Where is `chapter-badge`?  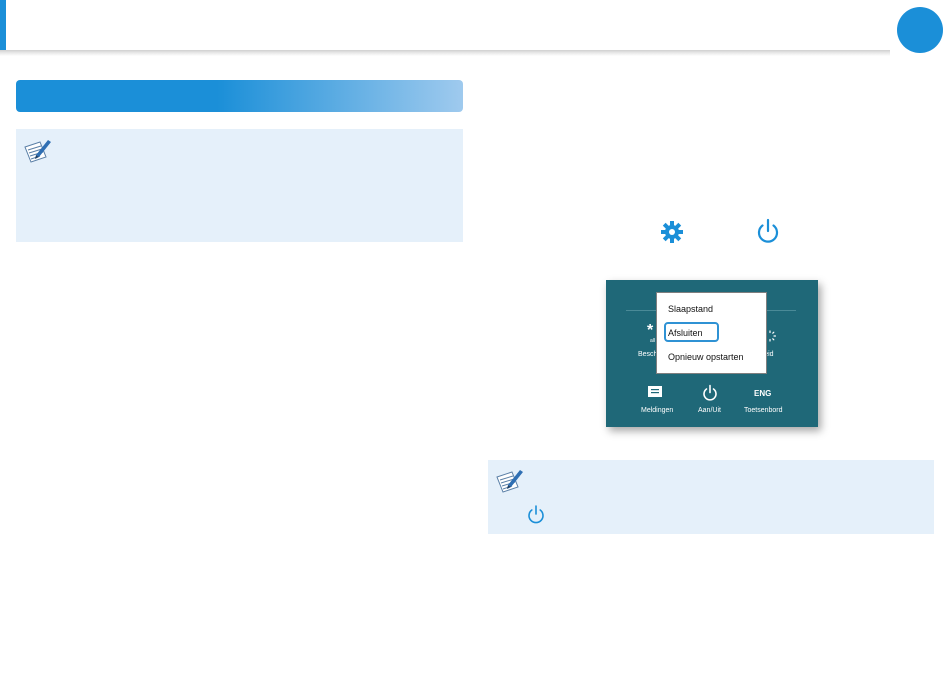 chapter-badge is located at coordinates (920, 30).